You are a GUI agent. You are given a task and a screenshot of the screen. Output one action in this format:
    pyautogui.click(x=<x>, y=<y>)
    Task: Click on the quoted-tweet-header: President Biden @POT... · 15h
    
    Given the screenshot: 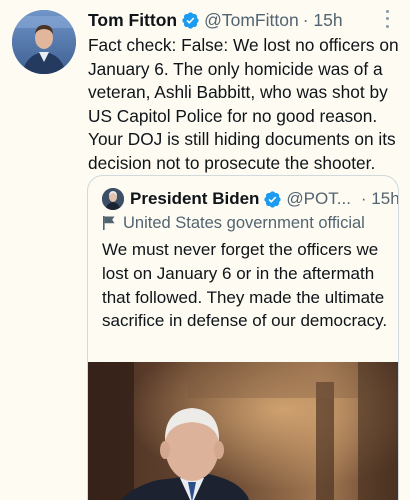 What is the action you would take?
    pyautogui.click(x=250, y=199)
    